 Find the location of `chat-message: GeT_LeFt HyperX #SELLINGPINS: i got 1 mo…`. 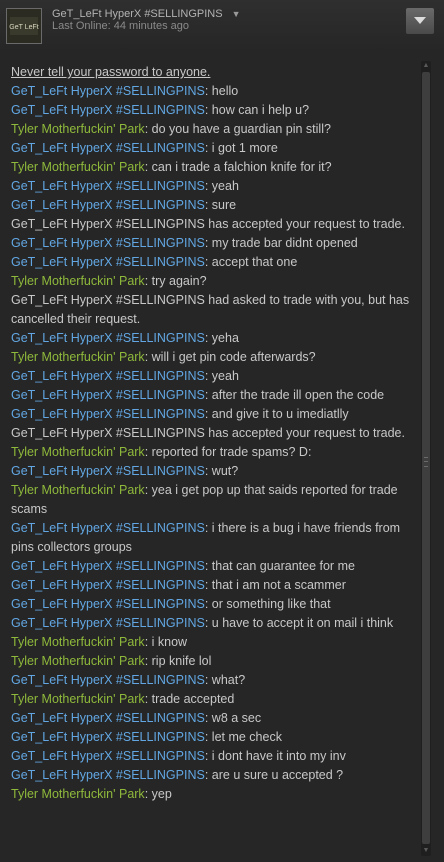

chat-message: GeT_LeFt HyperX #SELLINGPINS: i got 1 mo… is located at coordinates (211, 148).